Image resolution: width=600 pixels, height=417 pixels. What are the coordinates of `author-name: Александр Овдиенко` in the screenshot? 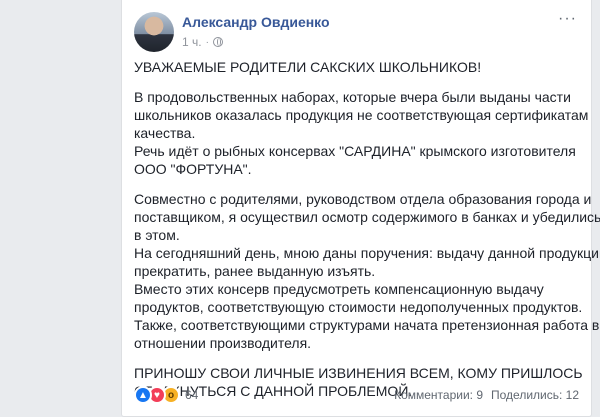 It's located at (256, 22).